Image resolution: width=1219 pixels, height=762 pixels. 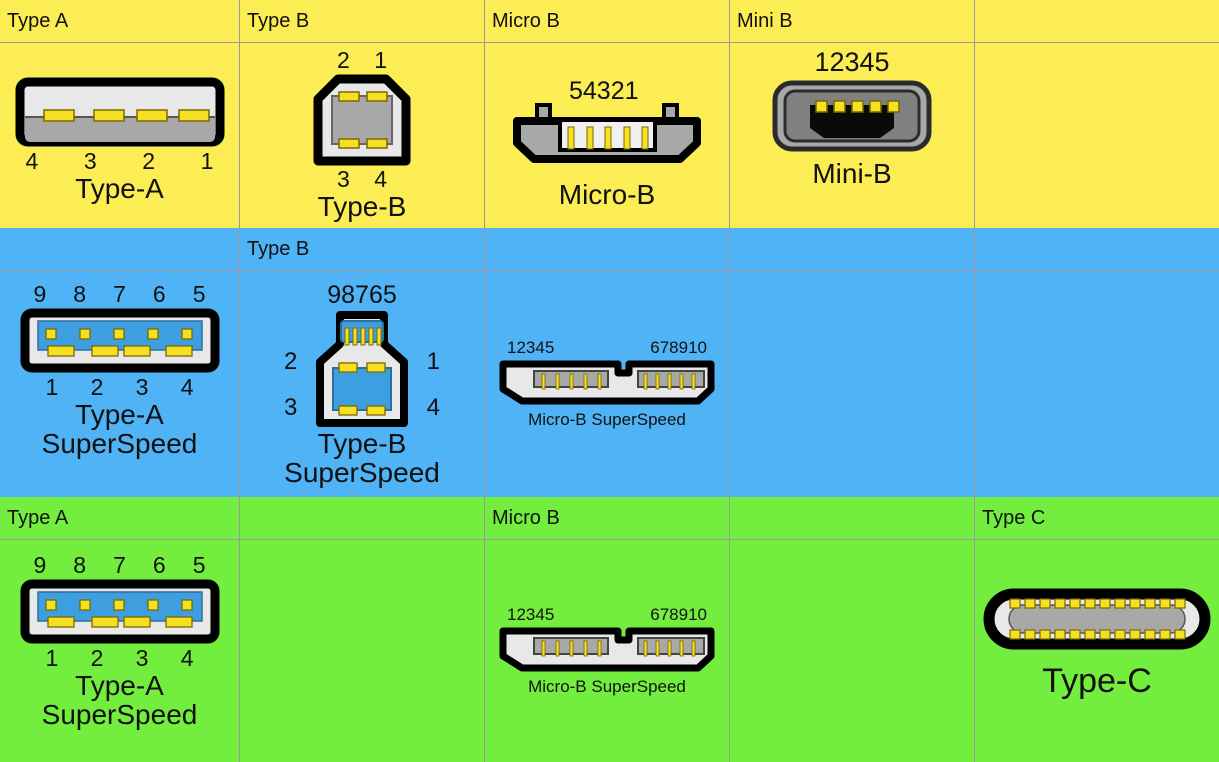 I want to click on type-a-ss-green-pin-labels-top: 9 8 7 6 5, so click(x=120, y=565).